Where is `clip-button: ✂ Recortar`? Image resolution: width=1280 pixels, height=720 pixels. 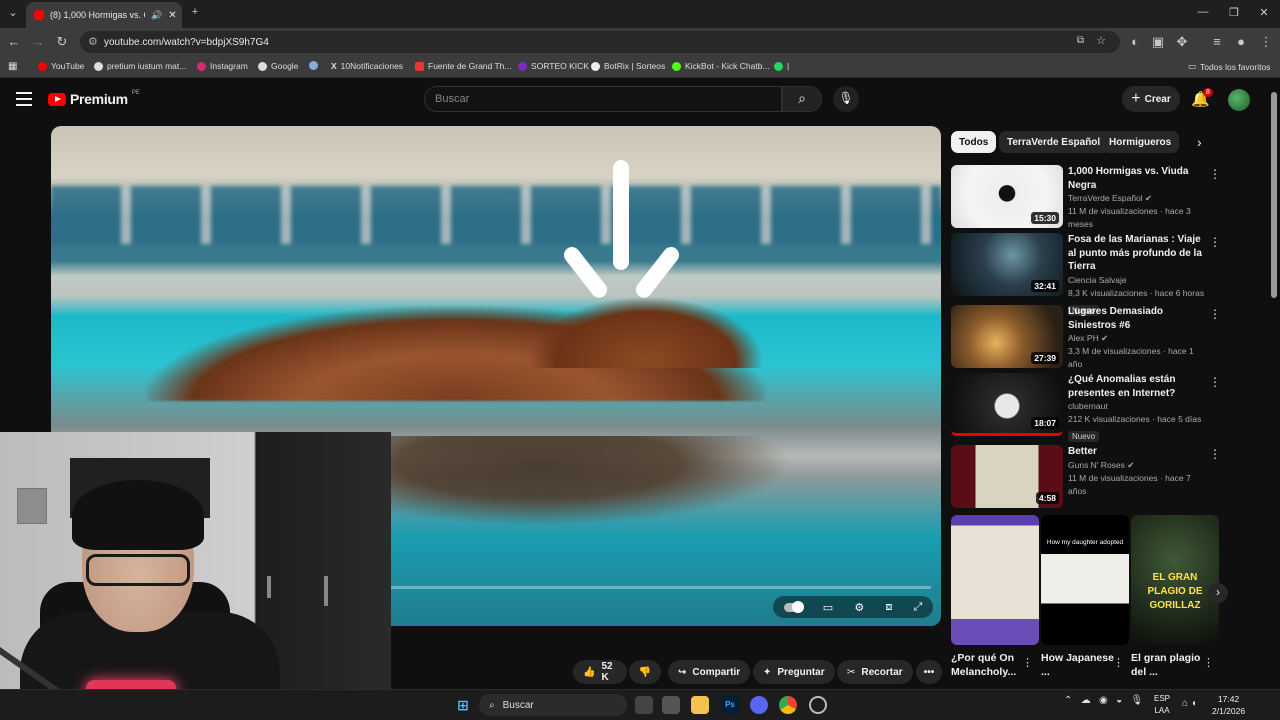
clip-button: ✂ Recortar is located at coordinates (875, 672).